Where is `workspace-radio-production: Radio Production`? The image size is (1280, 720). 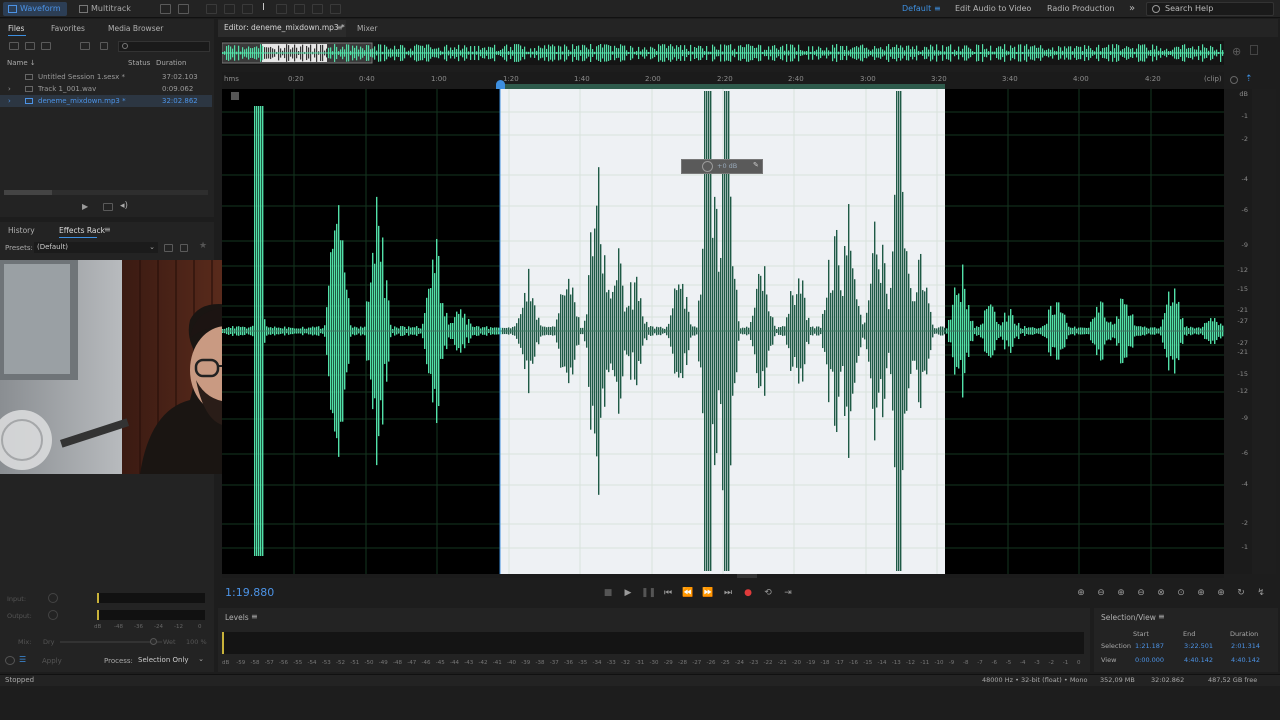
workspace-radio-production: Radio Production is located at coordinates (1081, 9).